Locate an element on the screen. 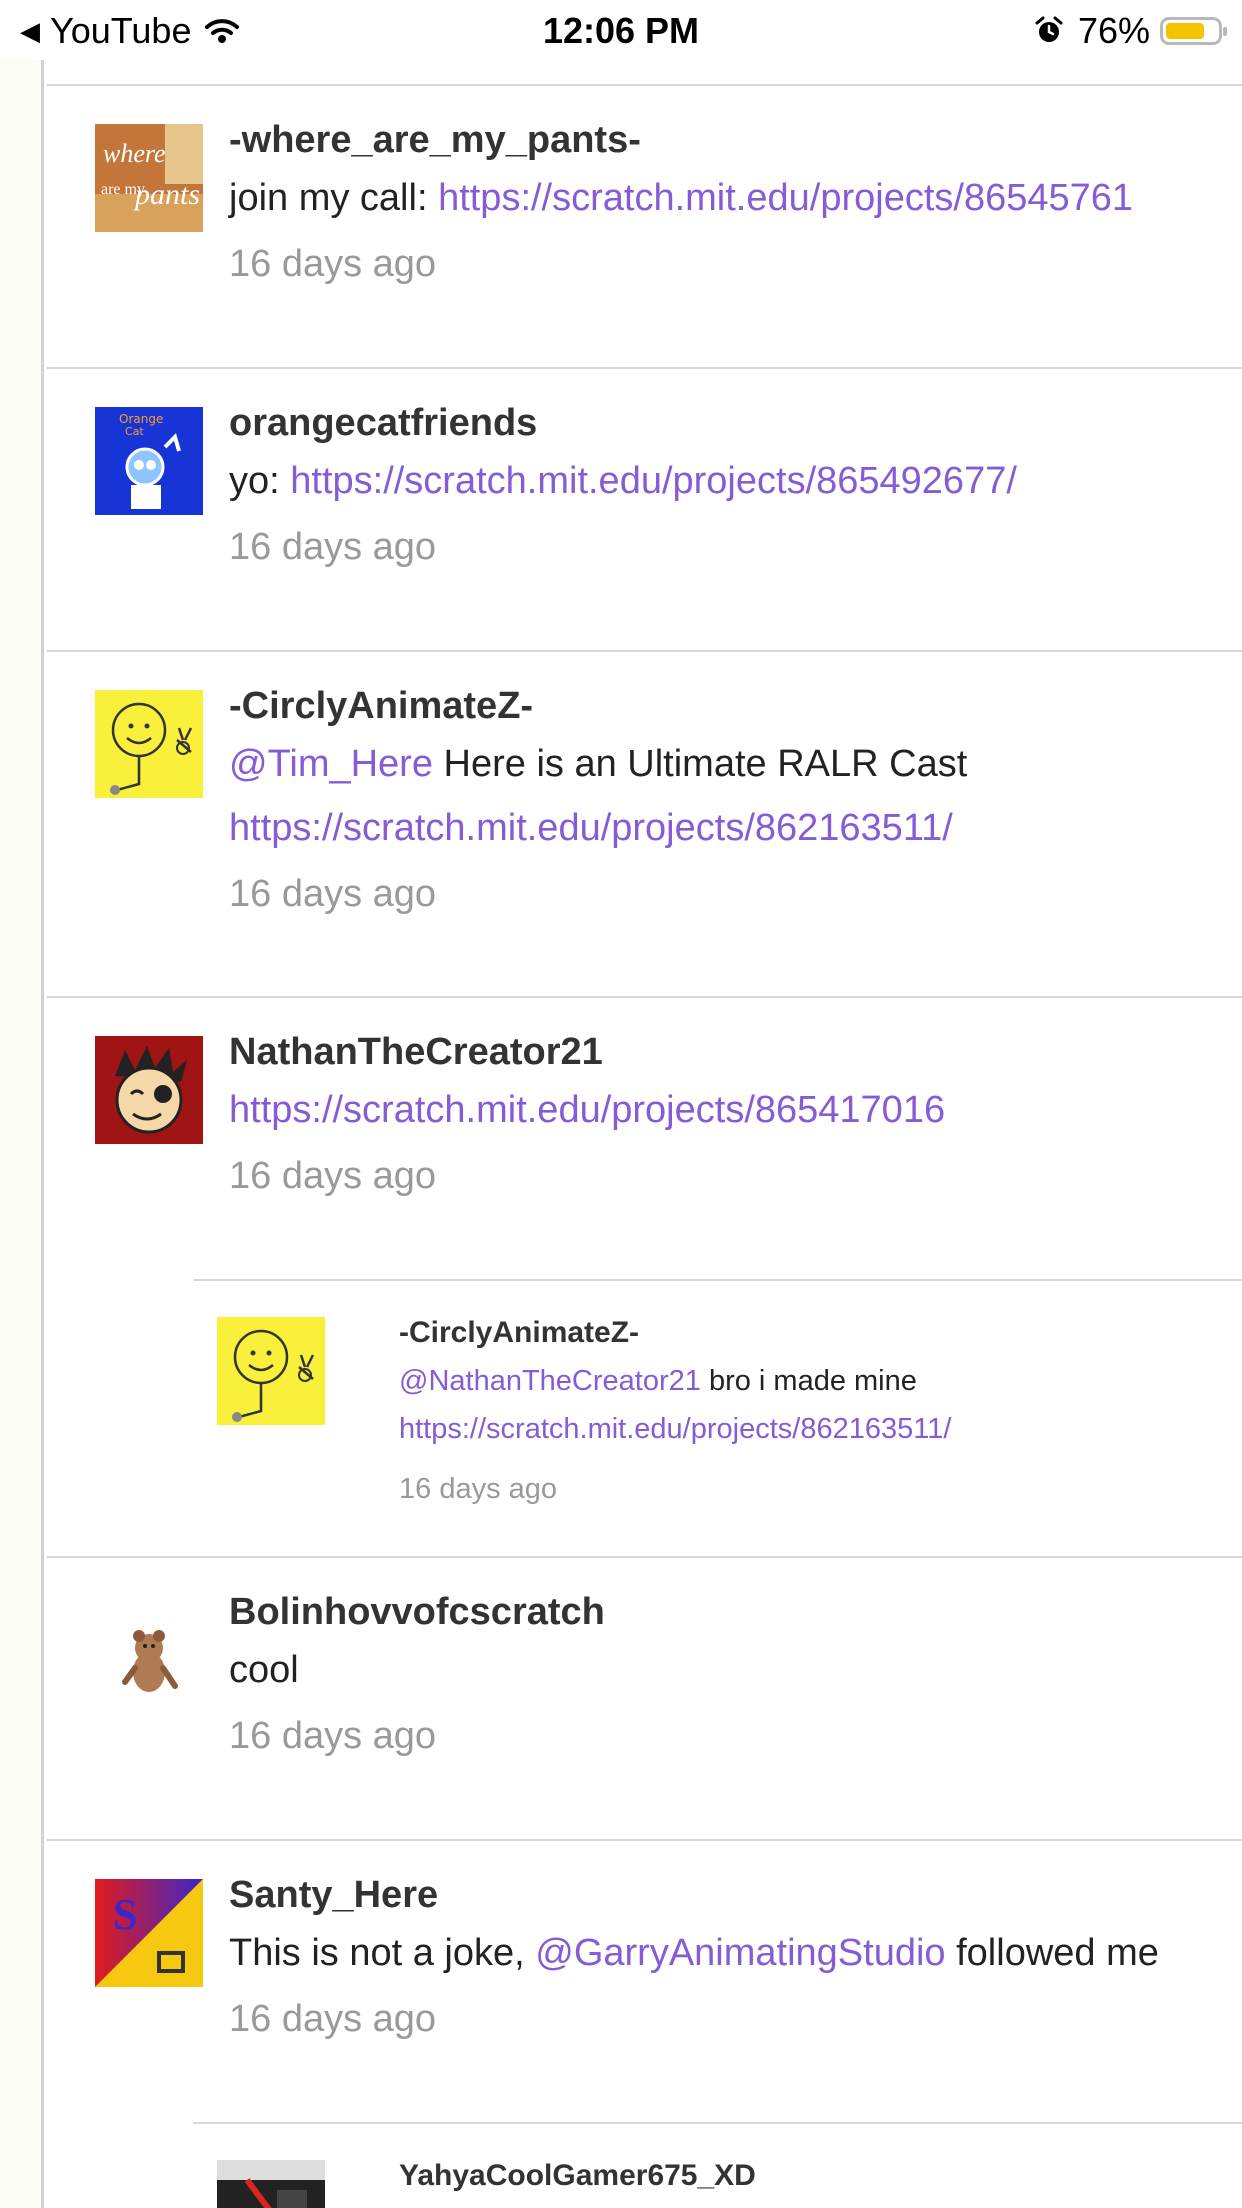 This screenshot has width=1242, height=2208. comment-body: YahyaCoolGamer675_XD is located at coordinates (820, 2176).